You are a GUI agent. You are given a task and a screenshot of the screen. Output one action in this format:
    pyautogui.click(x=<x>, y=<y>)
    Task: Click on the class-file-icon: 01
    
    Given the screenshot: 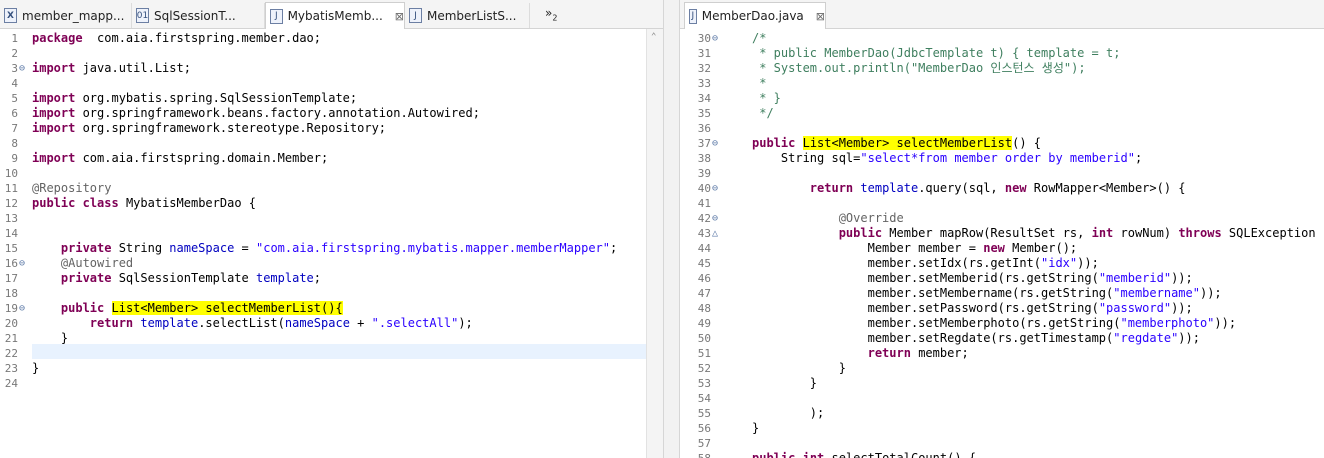 What is the action you would take?
    pyautogui.click(x=142, y=15)
    